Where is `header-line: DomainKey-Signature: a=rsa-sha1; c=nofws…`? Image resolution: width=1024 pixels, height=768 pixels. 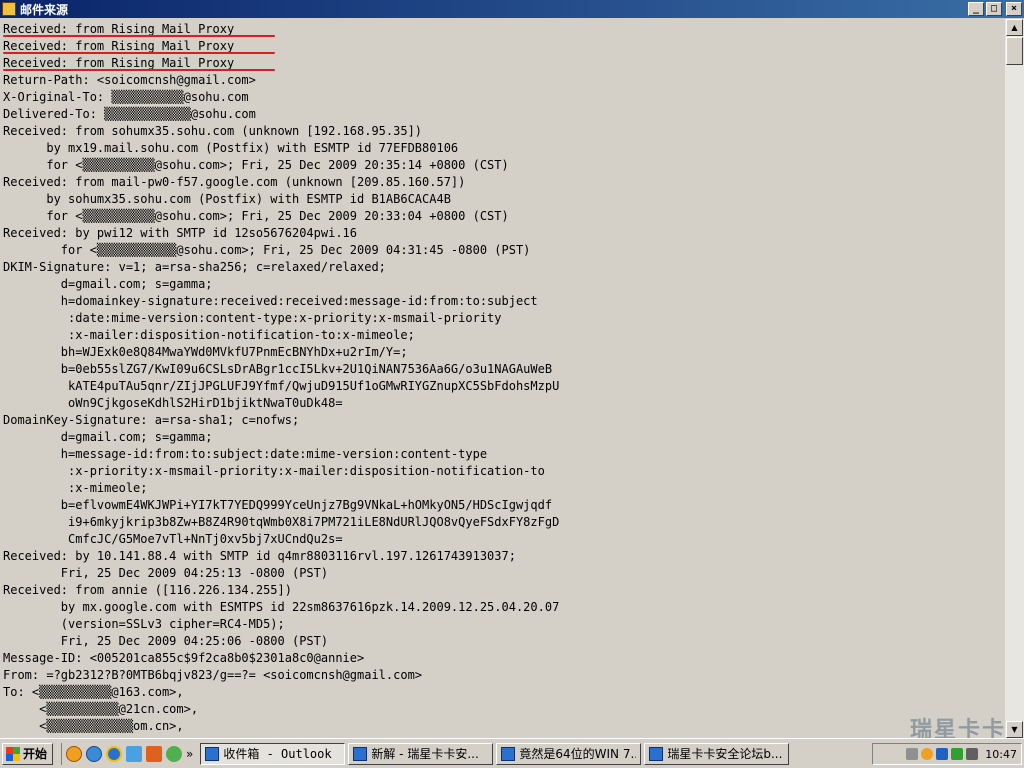 header-line: DomainKey-Signature: a=rsa-sha1; c=nofws… is located at coordinates (151, 420).